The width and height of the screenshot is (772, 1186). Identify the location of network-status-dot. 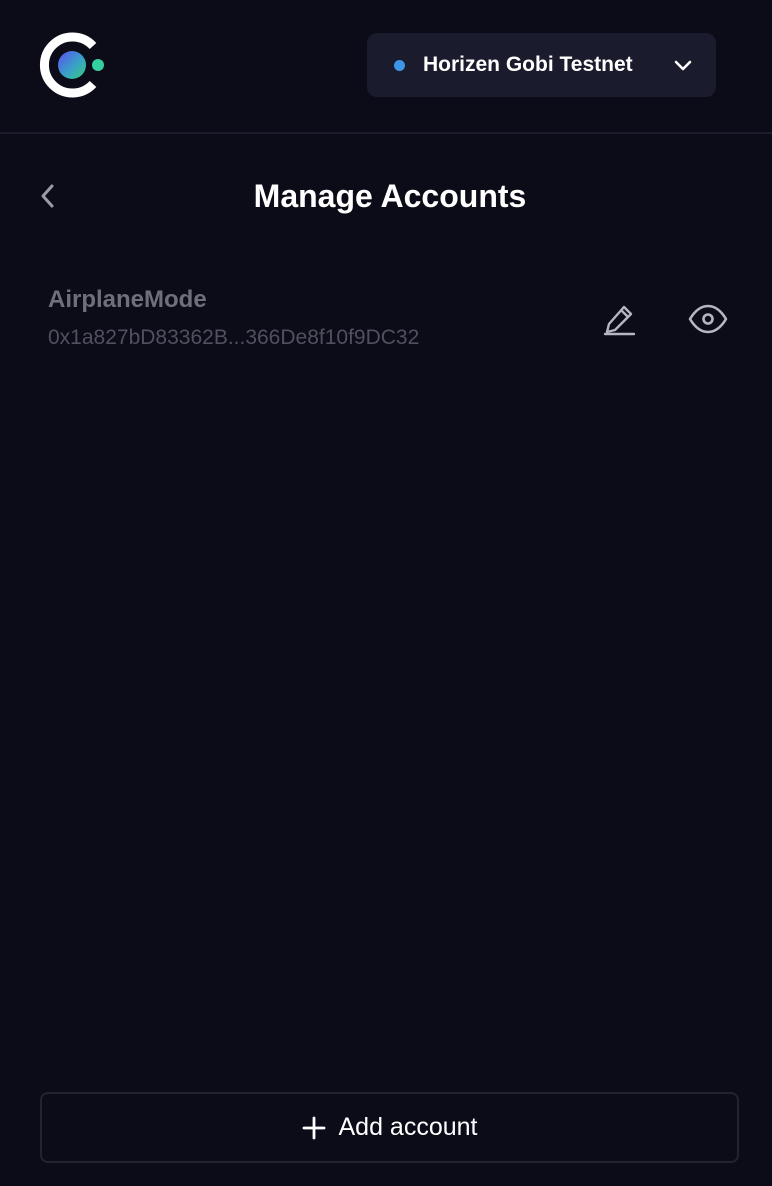
(399, 65).